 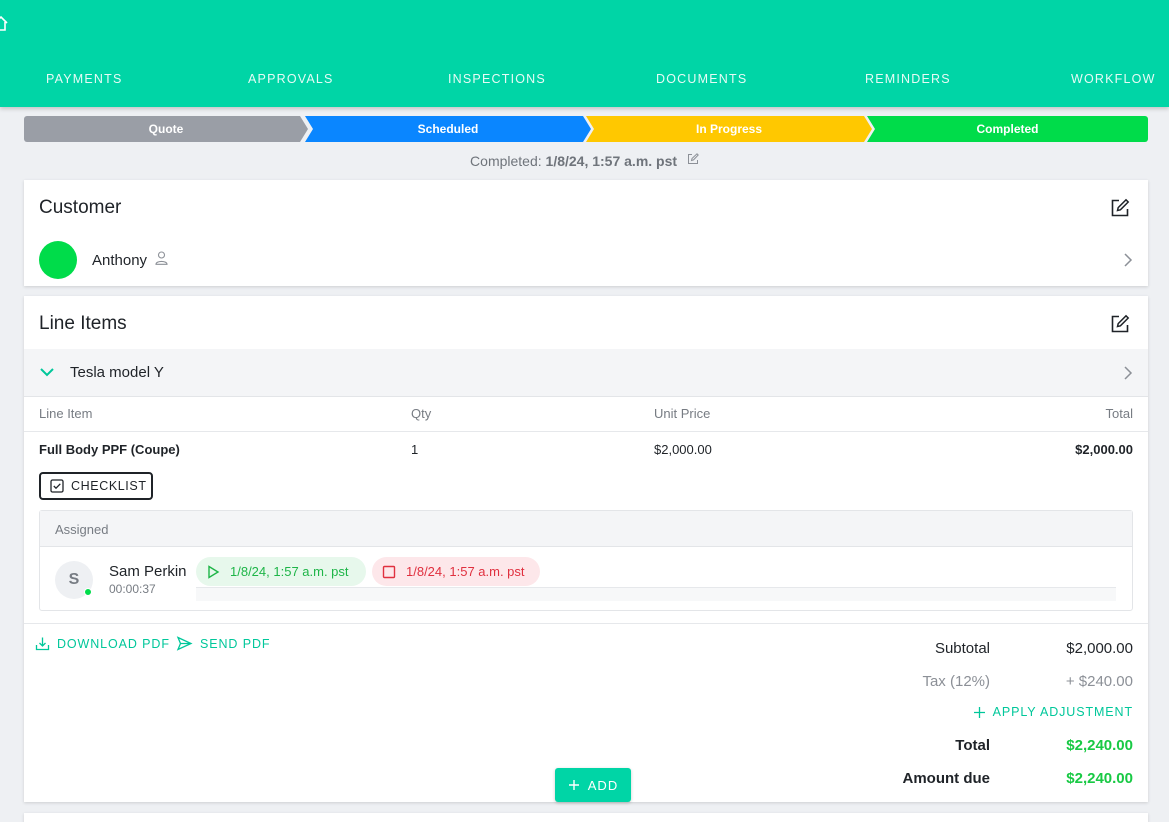 I want to click on start-time-pill: 1/8/24, 1:57 a.m. pst, so click(x=281, y=571).